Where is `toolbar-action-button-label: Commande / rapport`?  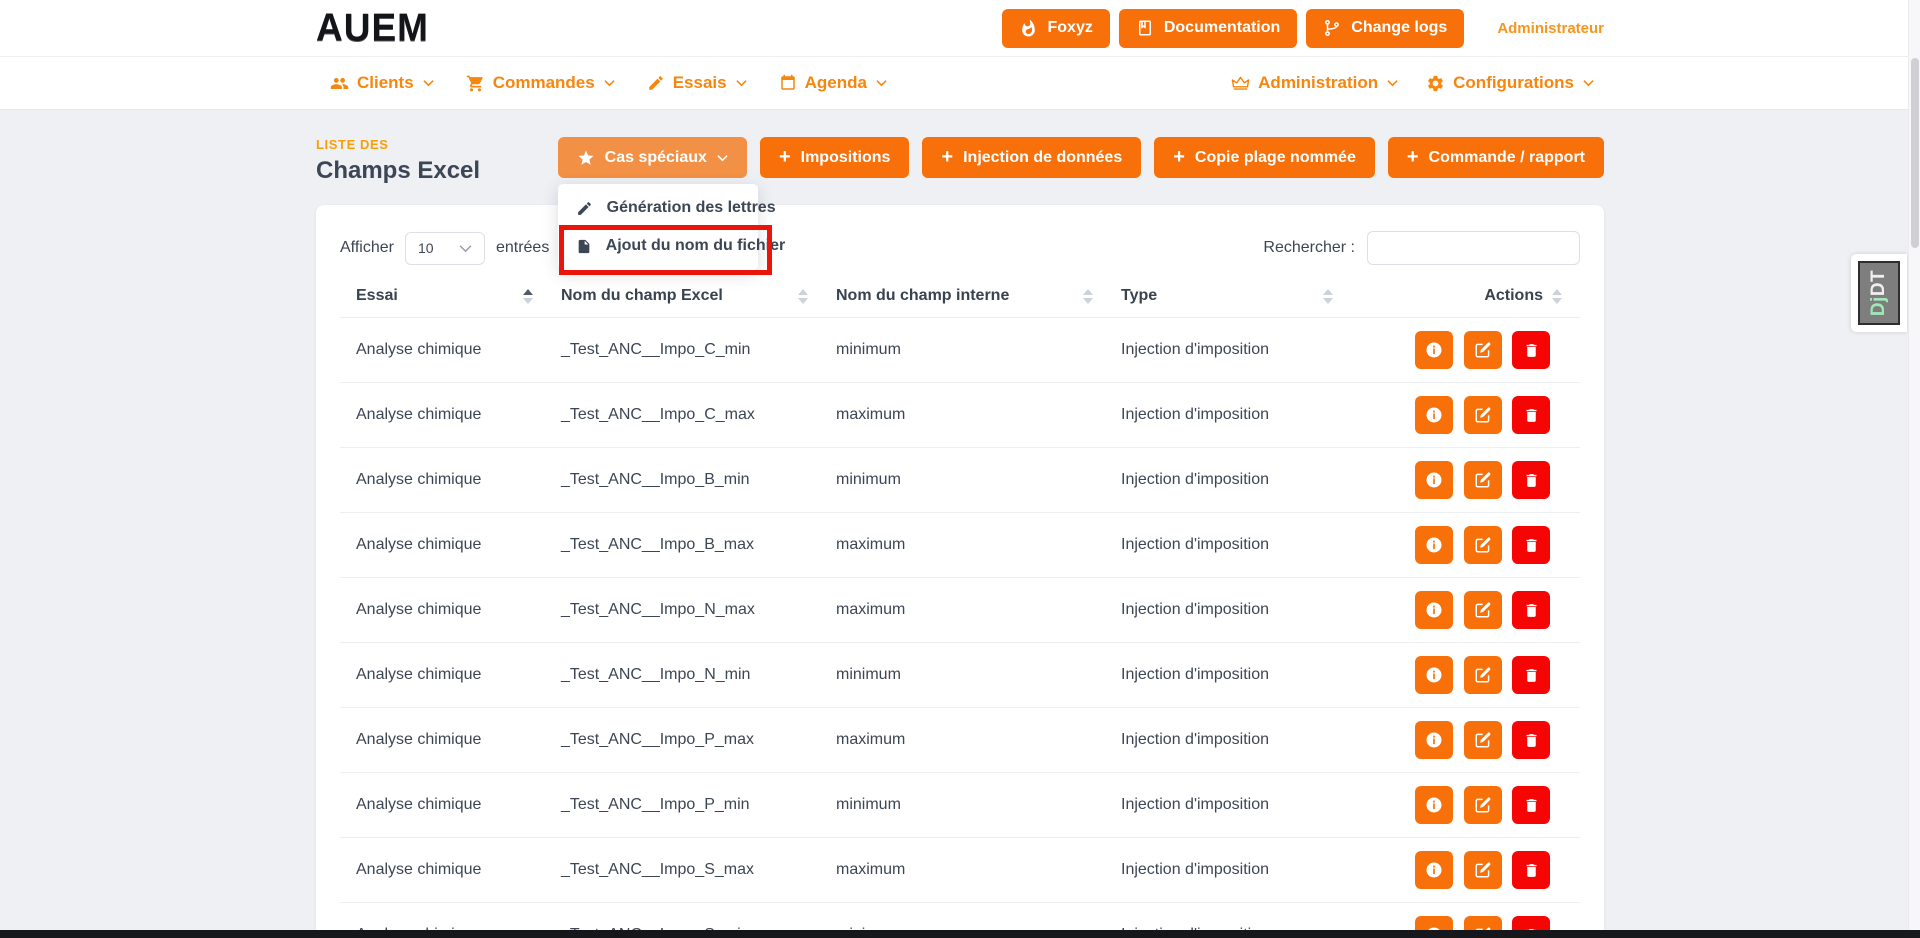 toolbar-action-button-label: Commande / rapport is located at coordinates (1506, 157).